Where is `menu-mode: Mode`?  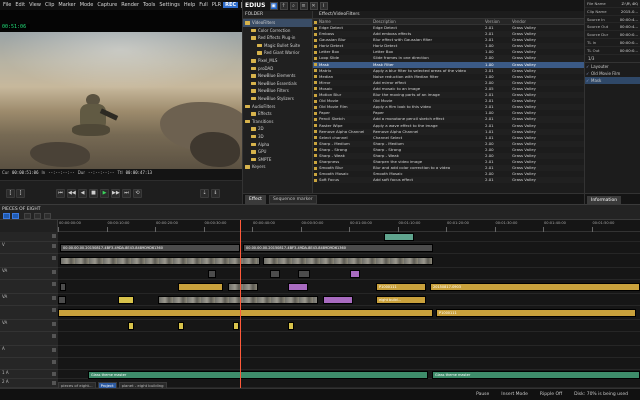
menu-mode: Mode is located at coordinates (87, 5).